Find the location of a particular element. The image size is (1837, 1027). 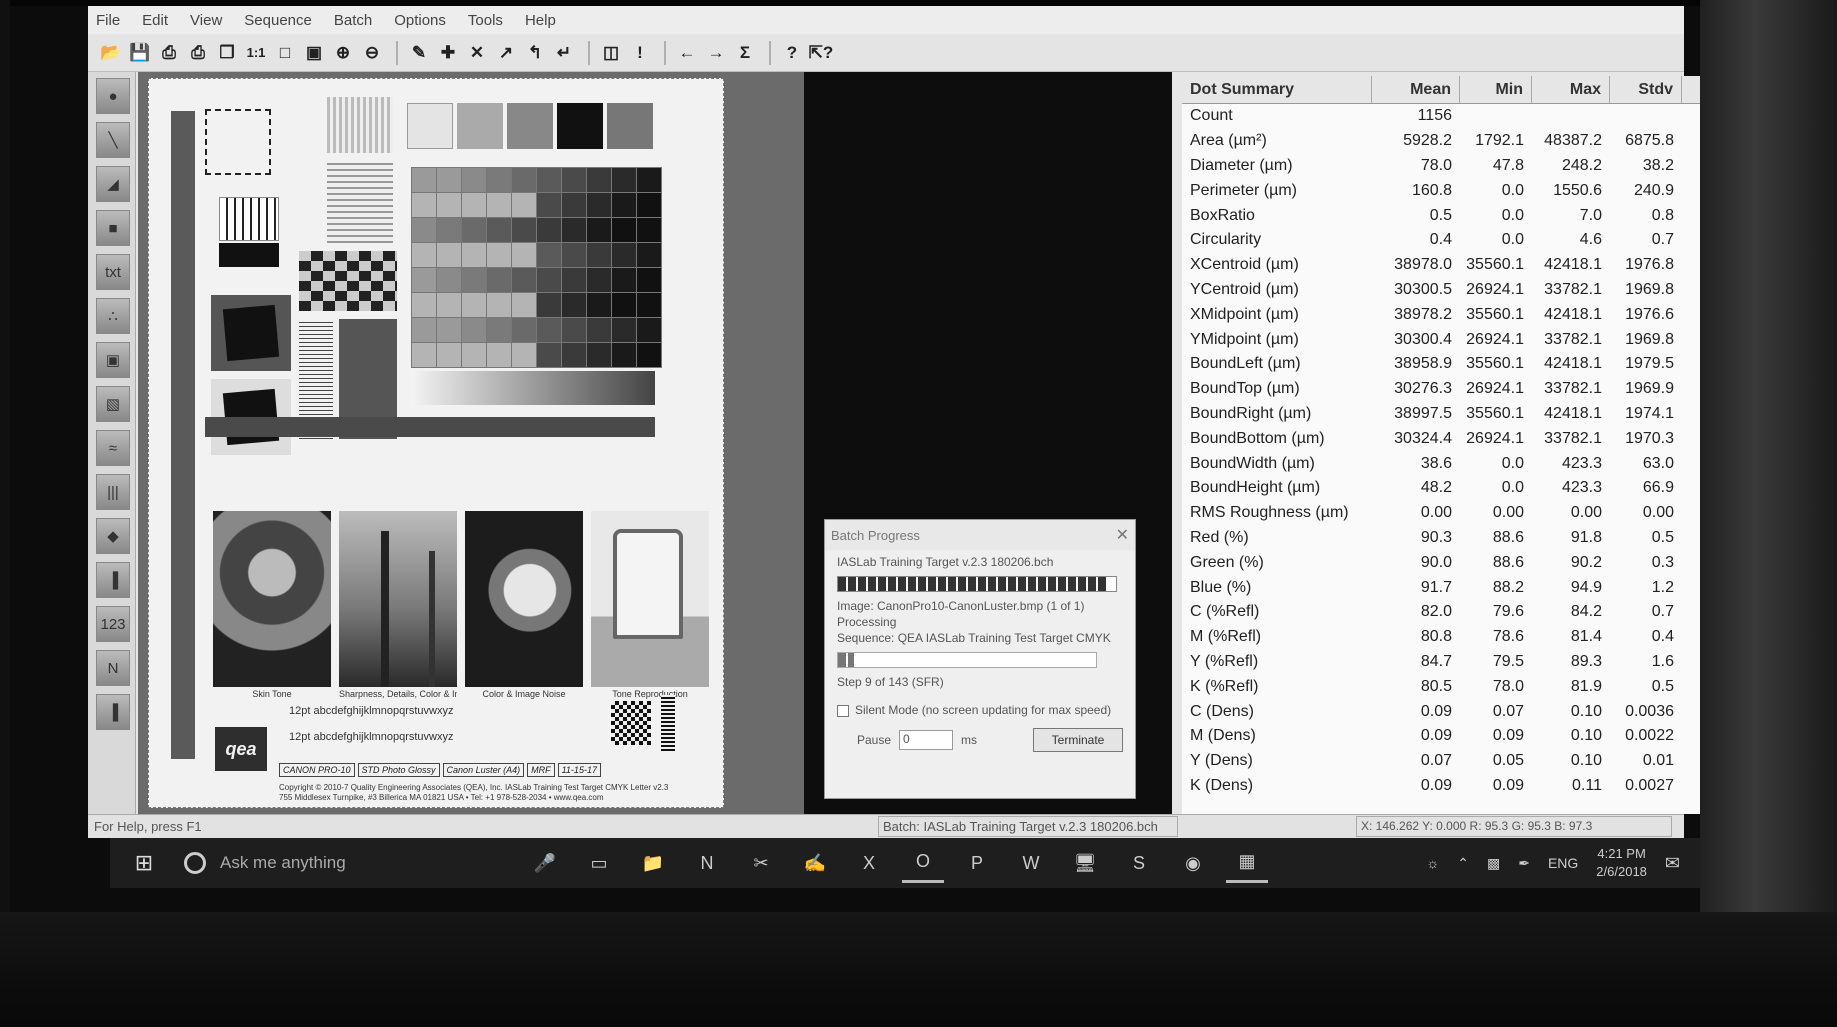

table-row: K (Dens) 0.09 0.09 0.11 0.0027 is located at coordinates (1473, 786).